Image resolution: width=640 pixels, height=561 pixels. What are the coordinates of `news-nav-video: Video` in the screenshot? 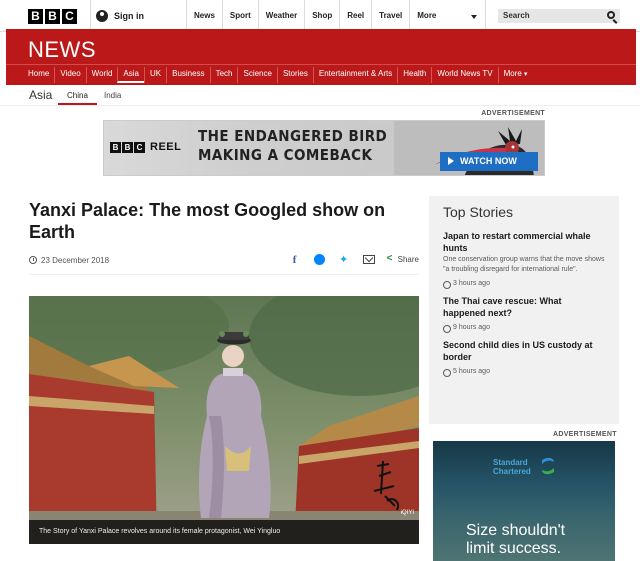 It's located at (69, 75).